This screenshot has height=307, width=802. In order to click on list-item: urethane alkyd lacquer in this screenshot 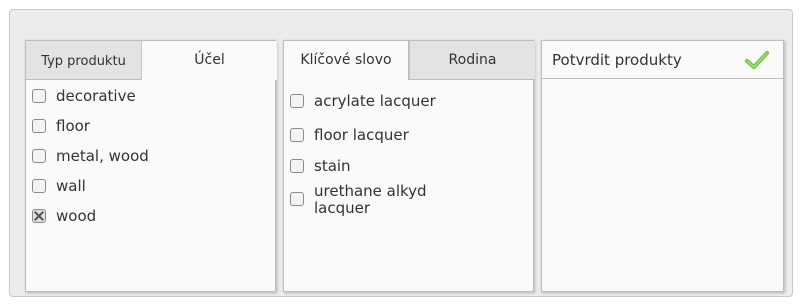, I will do `click(377, 200)`.